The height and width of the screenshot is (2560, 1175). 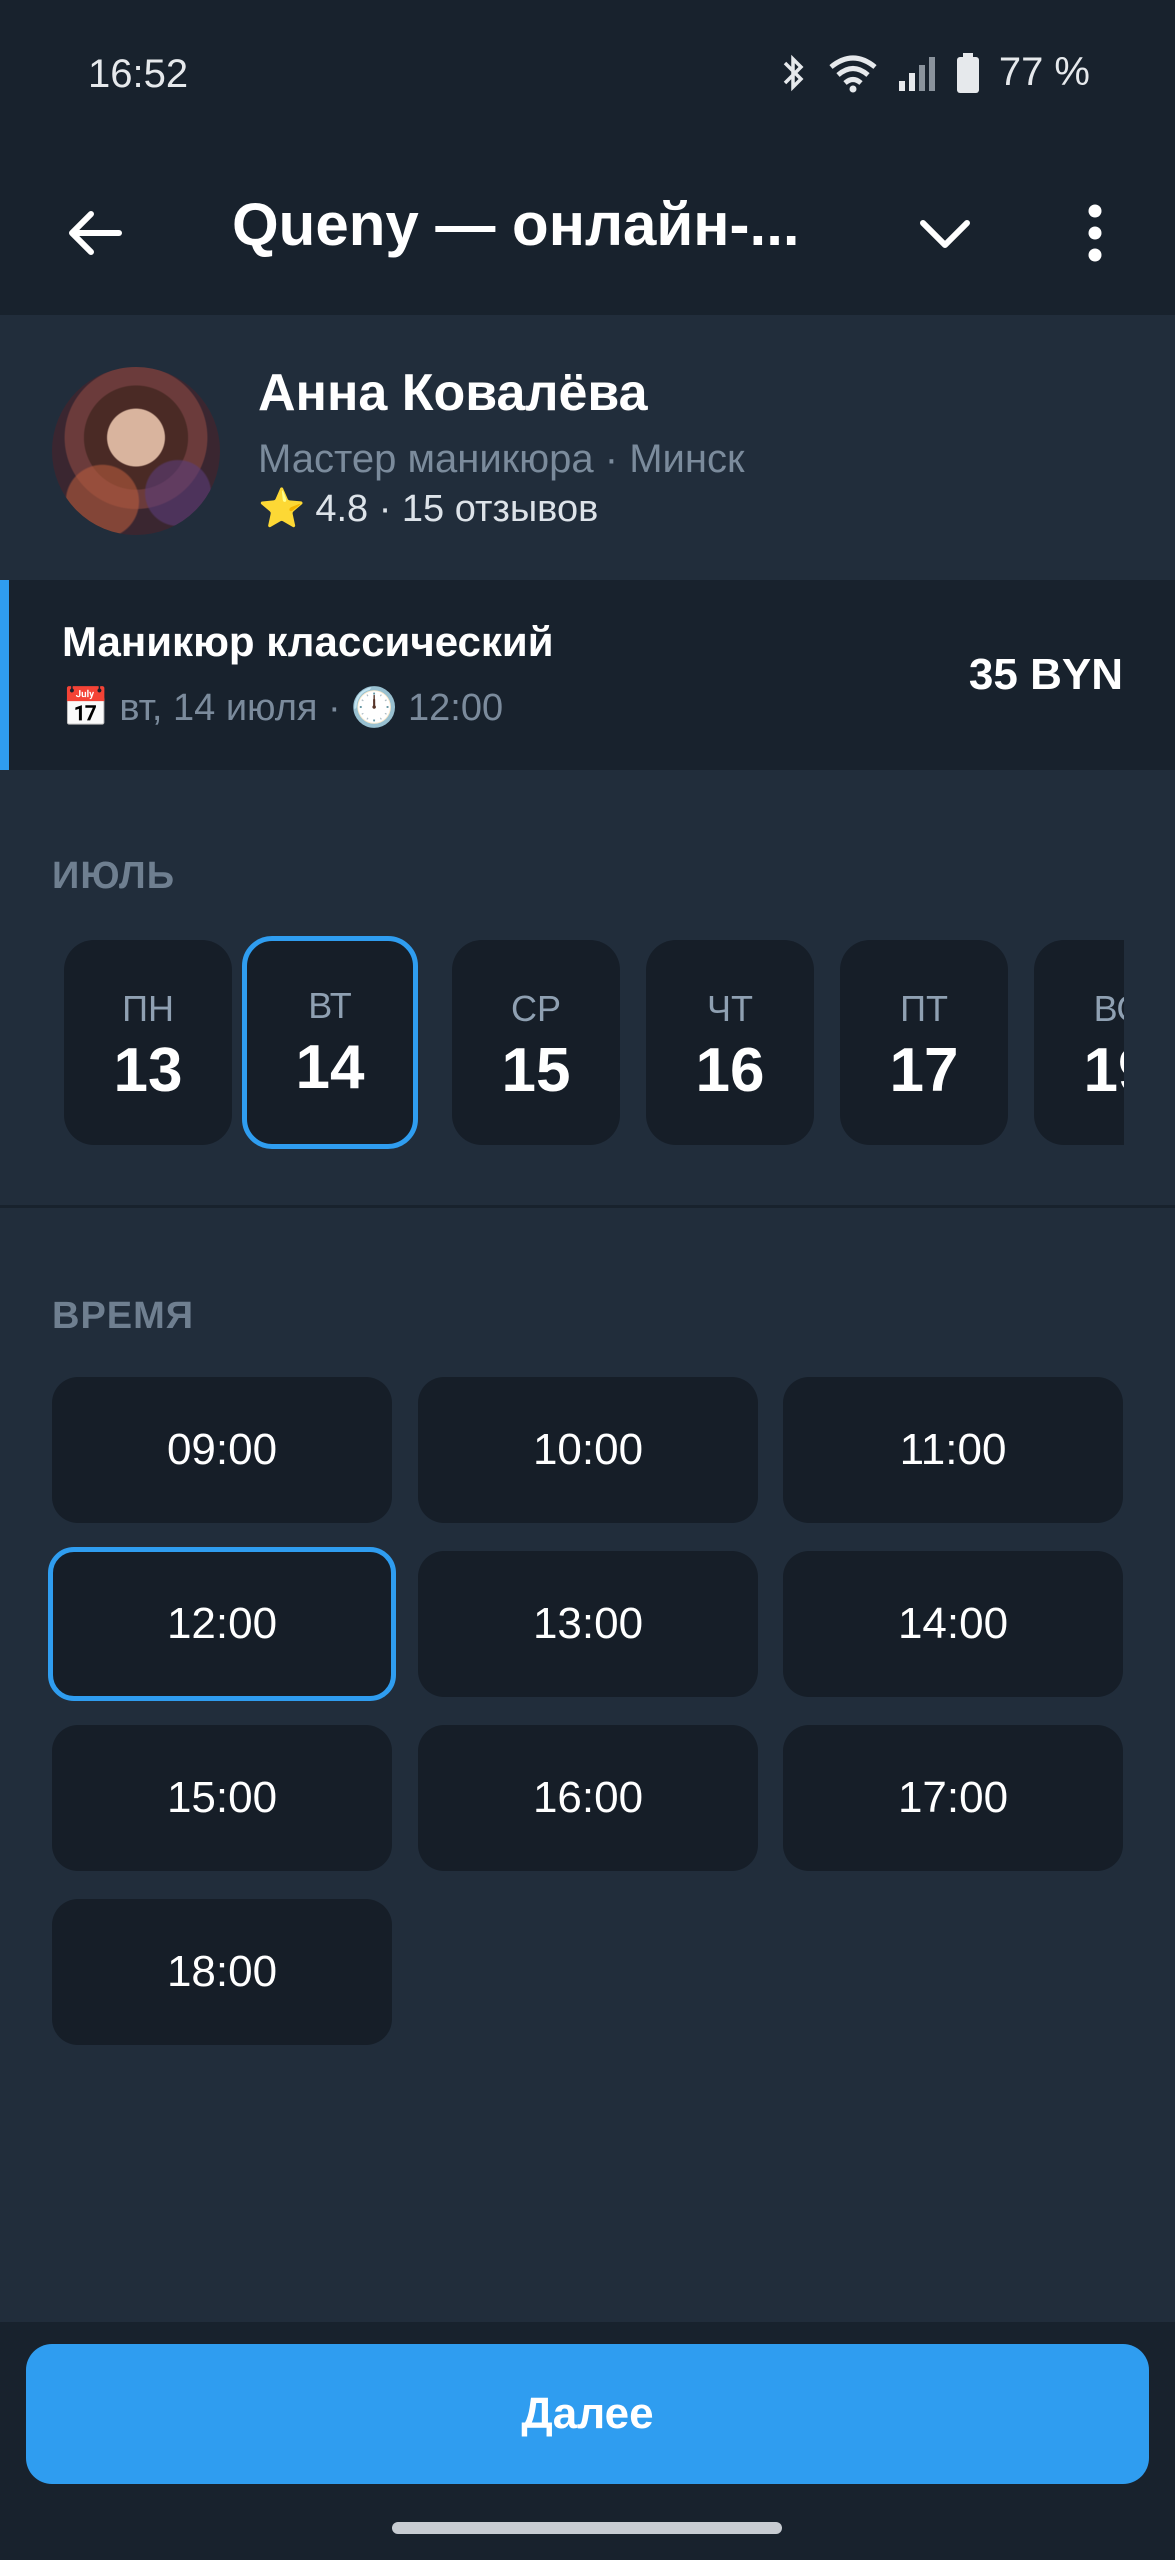 I want to click on day-item: ВС 19, so click(x=1079, y=1042).